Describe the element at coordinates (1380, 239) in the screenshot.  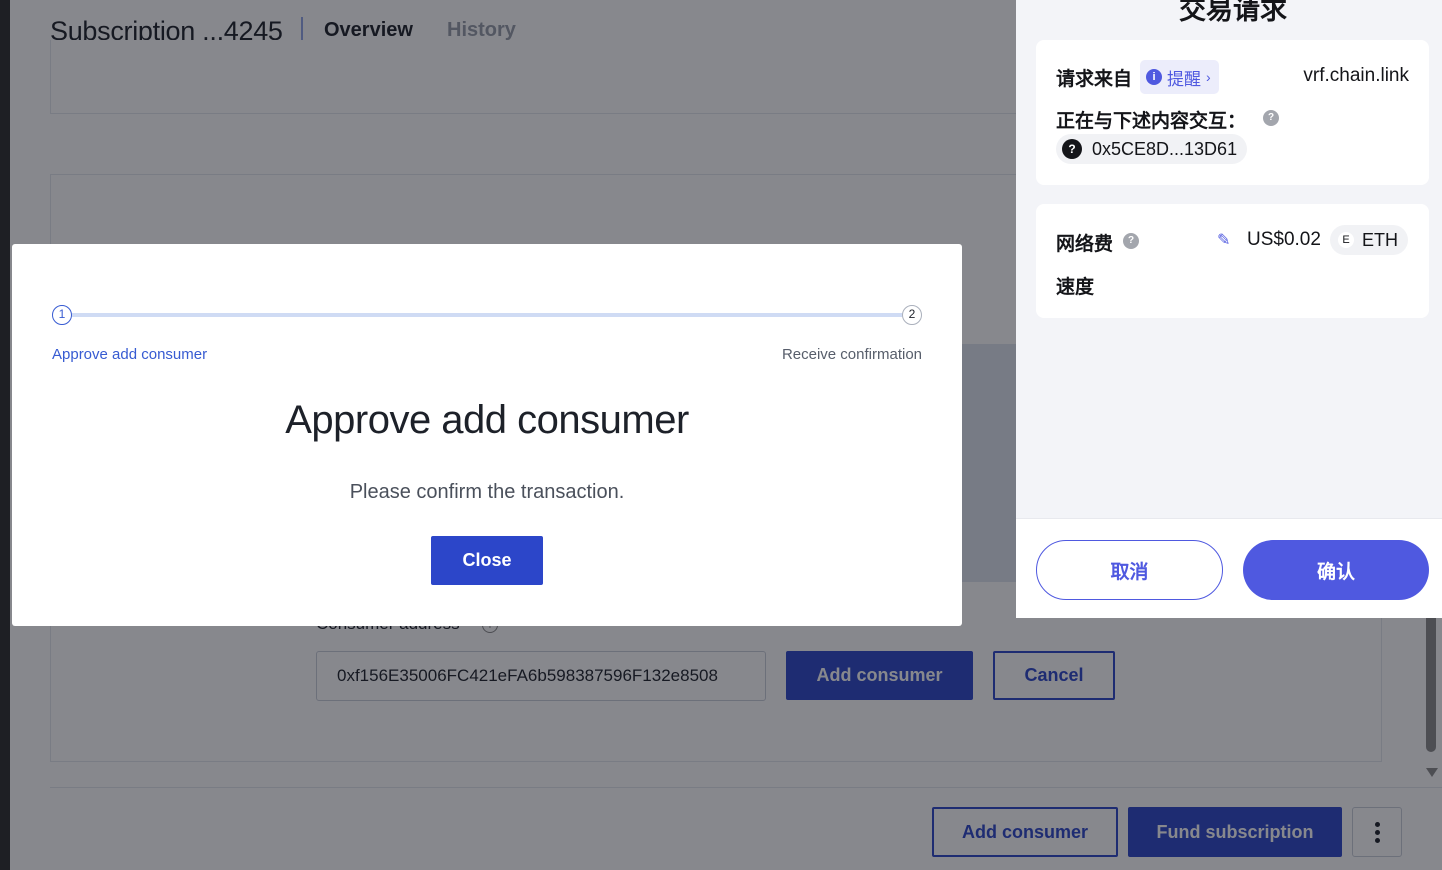
I see `currency-label: ETH` at that location.